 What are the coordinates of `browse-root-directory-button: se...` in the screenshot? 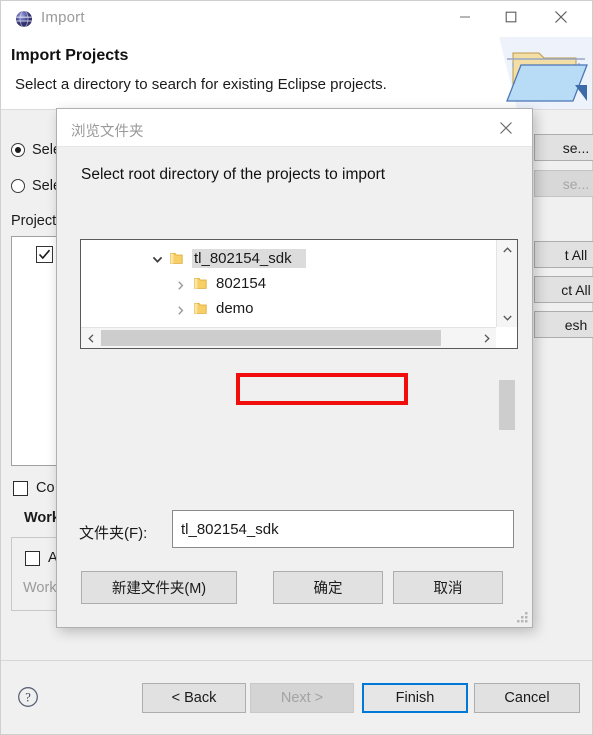 It's located at (563, 147).